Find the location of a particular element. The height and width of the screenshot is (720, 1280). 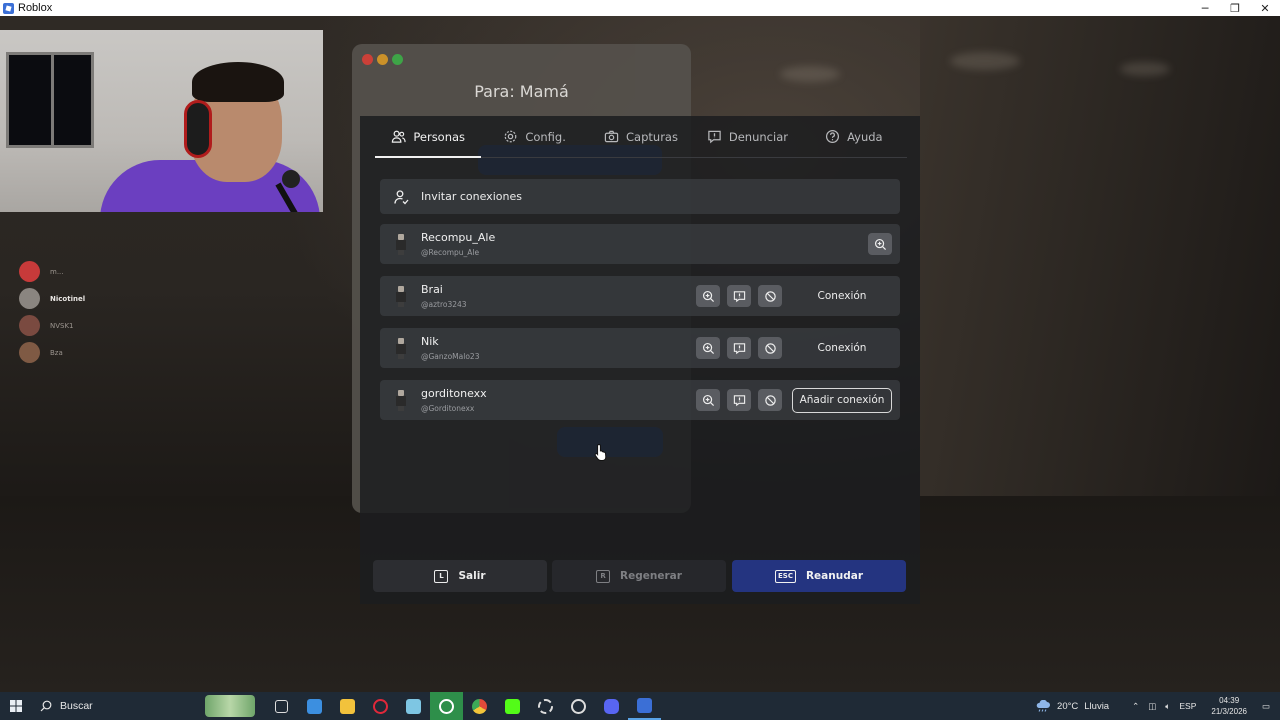

discord-user: NVSK1 is located at coordinates (52, 325).